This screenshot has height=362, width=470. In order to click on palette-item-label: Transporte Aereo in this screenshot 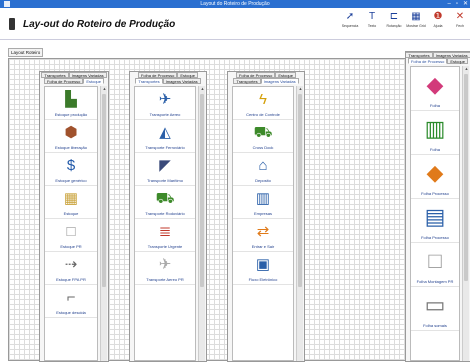, I will do `click(165, 114)`.